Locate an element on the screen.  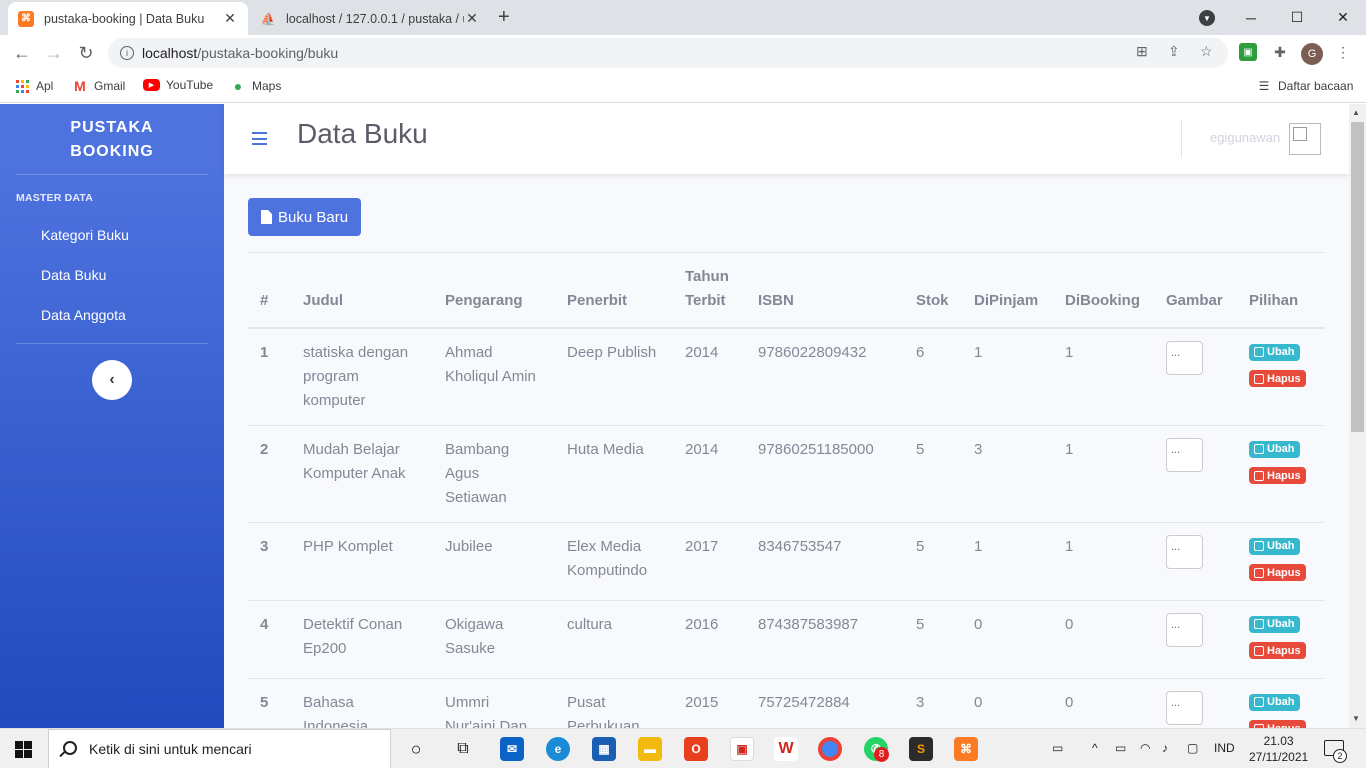
reading-list: ☰ Daftar bacaan is located at coordinates (1305, 86).